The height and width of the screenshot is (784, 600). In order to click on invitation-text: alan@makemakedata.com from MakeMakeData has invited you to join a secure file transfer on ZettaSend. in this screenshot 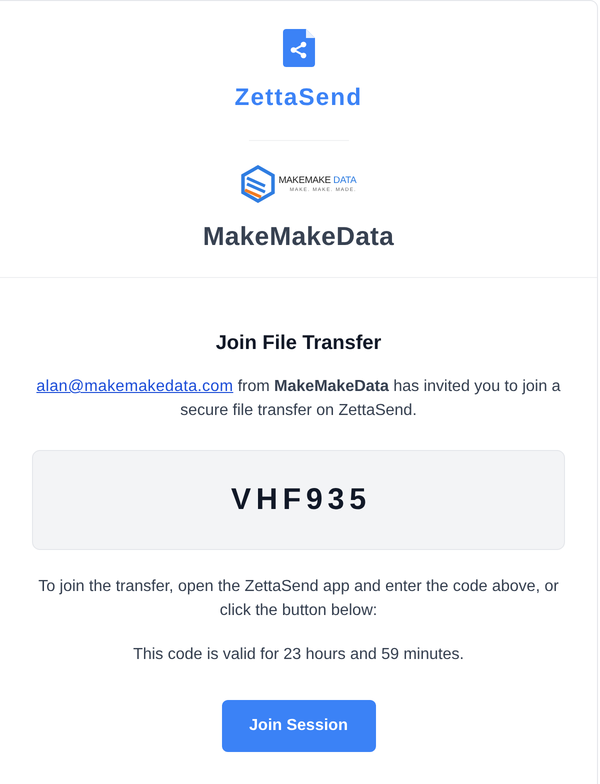, I will do `click(298, 399)`.